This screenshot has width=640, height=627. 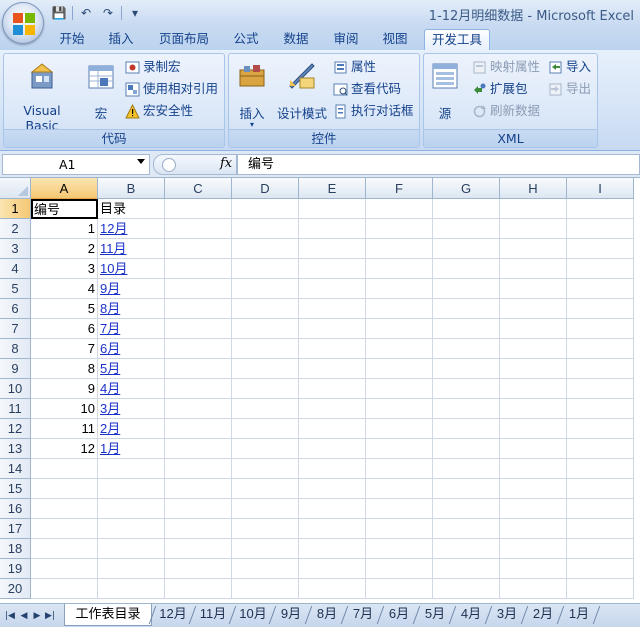 What do you see at coordinates (466, 469) in the screenshot?
I see `cell-g14` at bounding box center [466, 469].